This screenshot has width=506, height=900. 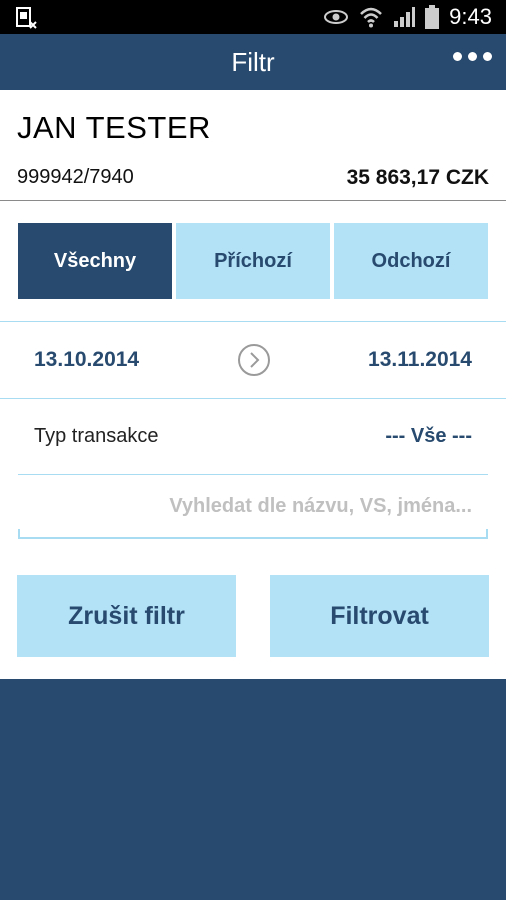 What do you see at coordinates (379, 616) in the screenshot?
I see `apply-filter-button: Filtrovat` at bounding box center [379, 616].